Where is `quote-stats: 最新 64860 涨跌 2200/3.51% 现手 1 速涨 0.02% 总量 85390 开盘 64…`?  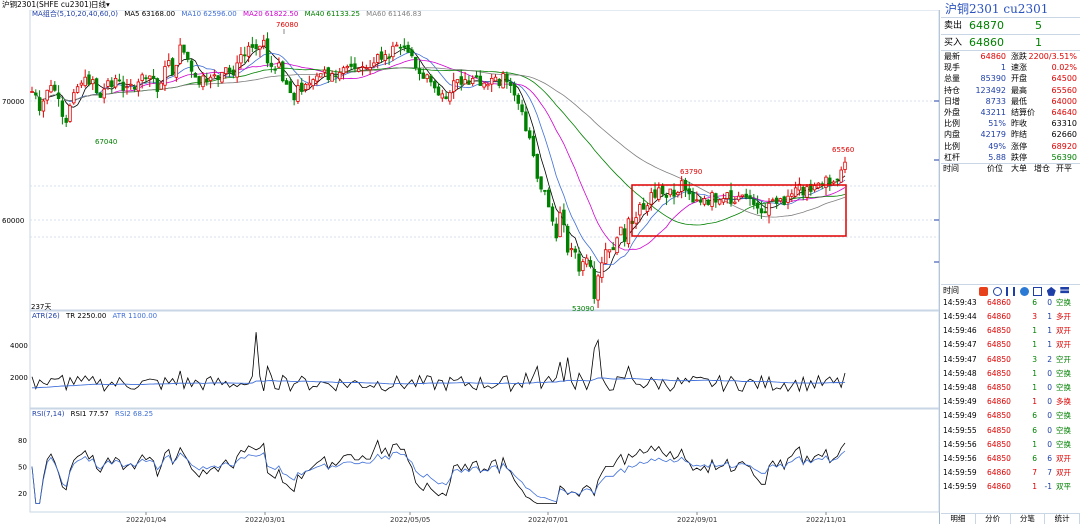
quote-stats: 最新 64860 涨跌 2200/3.51% 现手 1 速涨 0.02% 总量 85390 开盘 64… is located at coordinates (1010, 106).